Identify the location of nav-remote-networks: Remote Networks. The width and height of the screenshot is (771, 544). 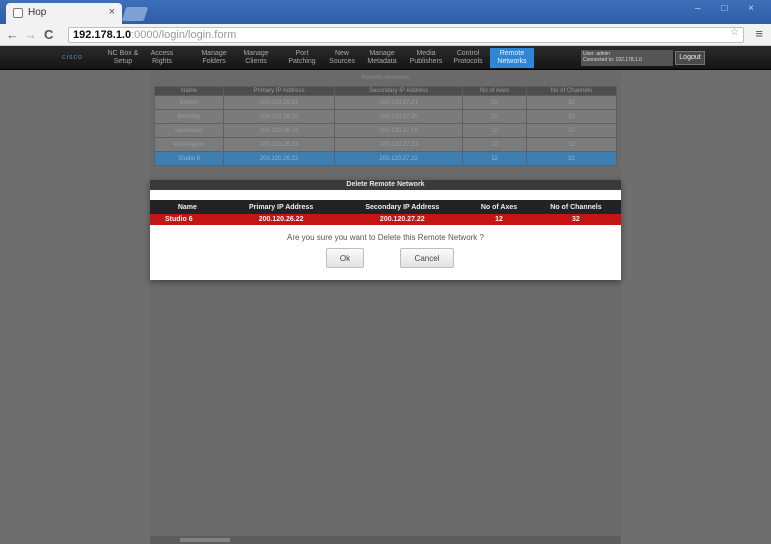
(512, 58).